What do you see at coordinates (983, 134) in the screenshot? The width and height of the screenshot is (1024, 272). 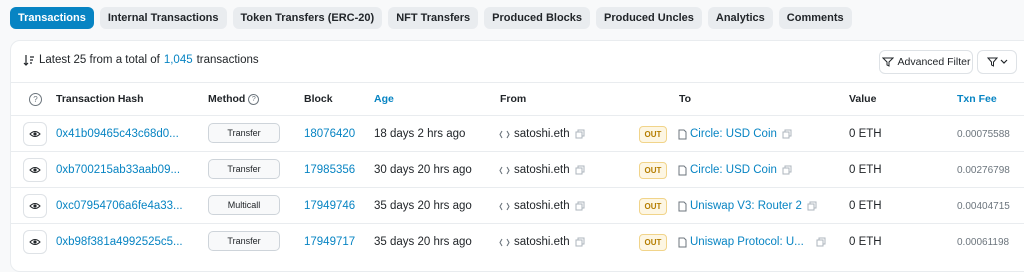 I see `txn-fee-text: 0.00075588` at bounding box center [983, 134].